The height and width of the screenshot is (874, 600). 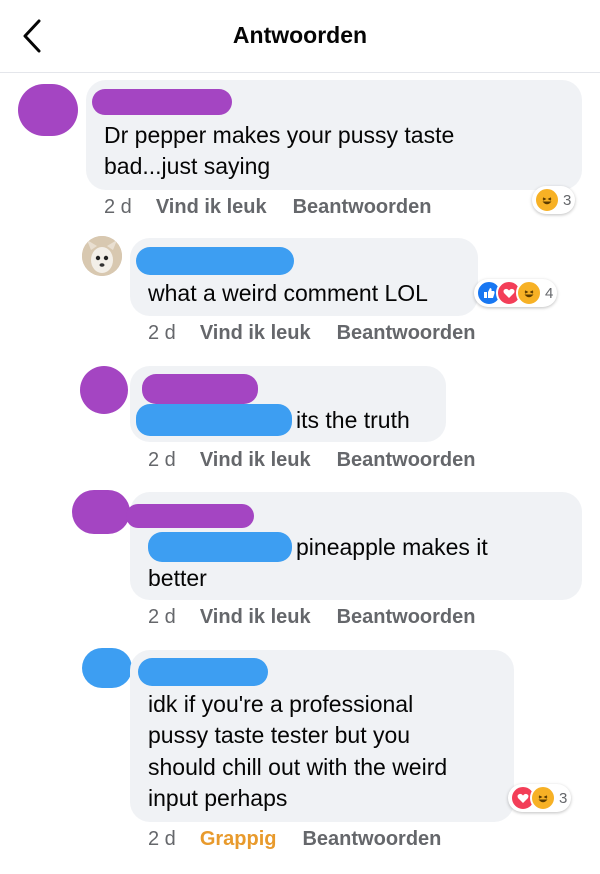 What do you see at coordinates (392, 547) in the screenshot?
I see `comment-text-line: pineapple makes it` at bounding box center [392, 547].